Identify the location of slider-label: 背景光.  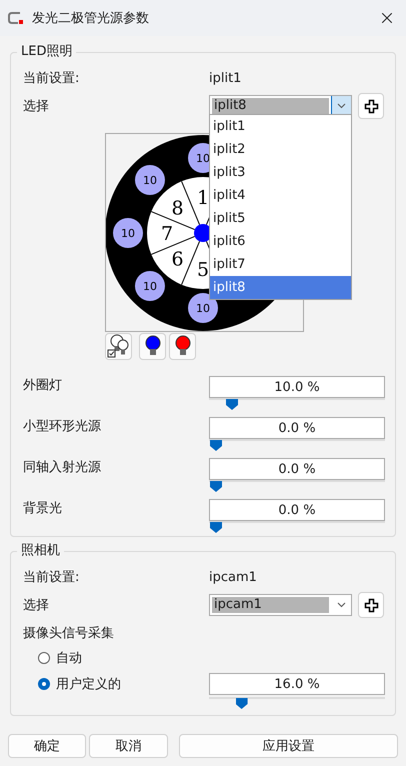
(43, 509).